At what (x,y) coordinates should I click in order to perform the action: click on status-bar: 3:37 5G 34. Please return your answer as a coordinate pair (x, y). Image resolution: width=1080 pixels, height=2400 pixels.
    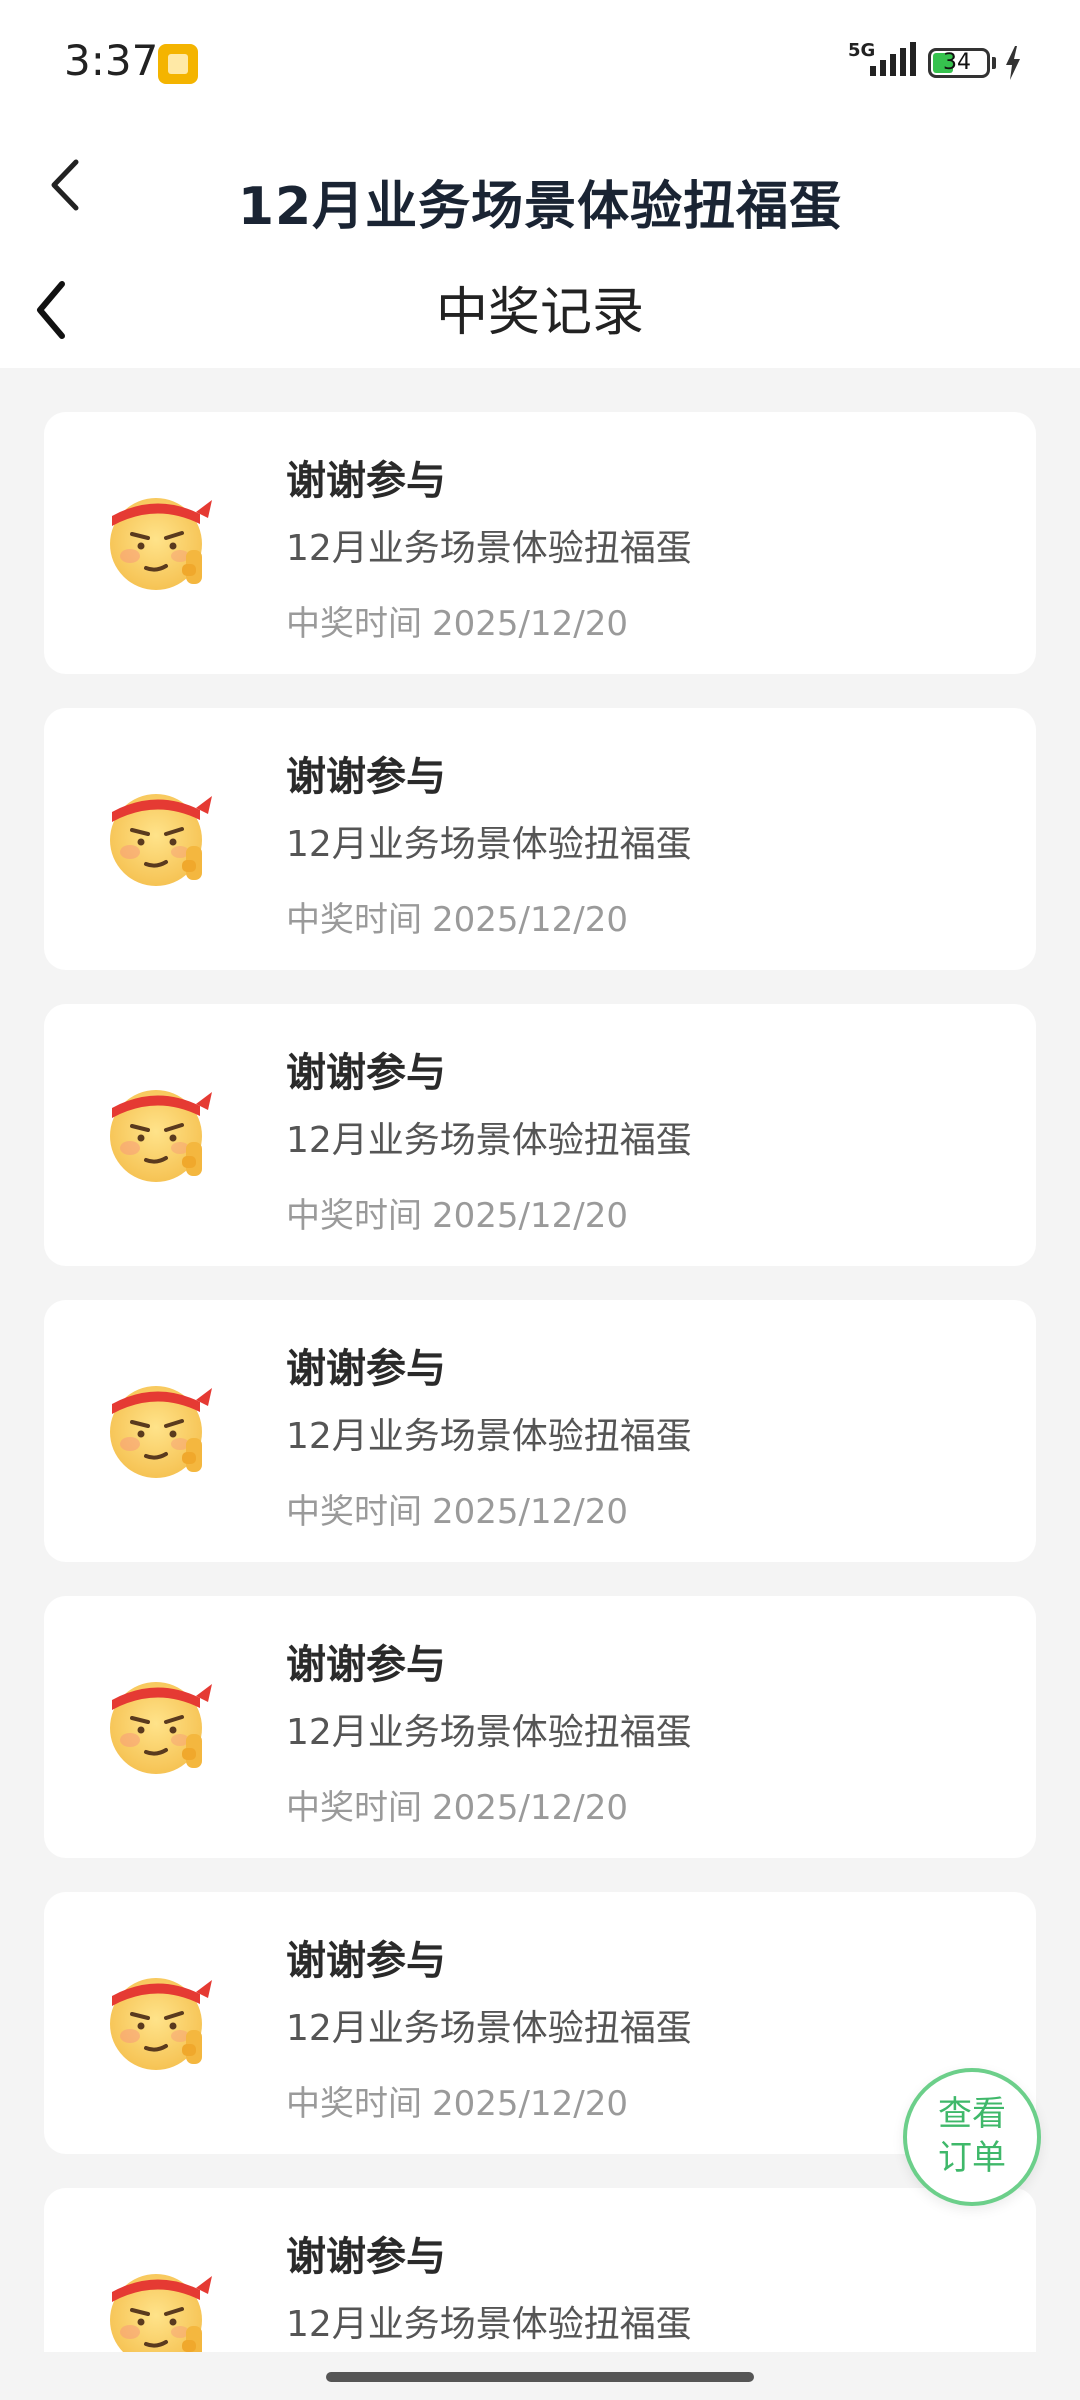
    Looking at the image, I should click on (540, 60).